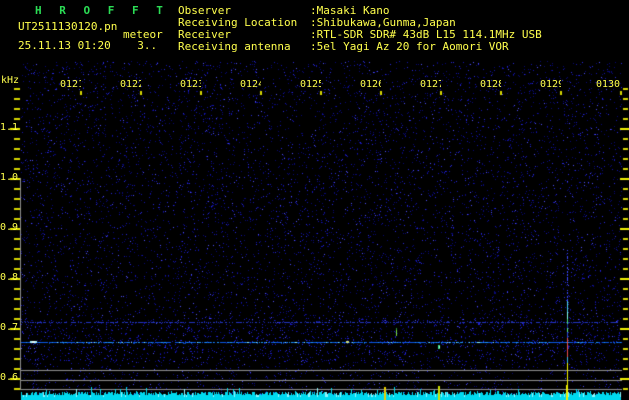 This screenshot has width=629, height=400. Describe the element at coordinates (9, 277) in the screenshot. I see `freq-tick-label: 0.8` at that location.